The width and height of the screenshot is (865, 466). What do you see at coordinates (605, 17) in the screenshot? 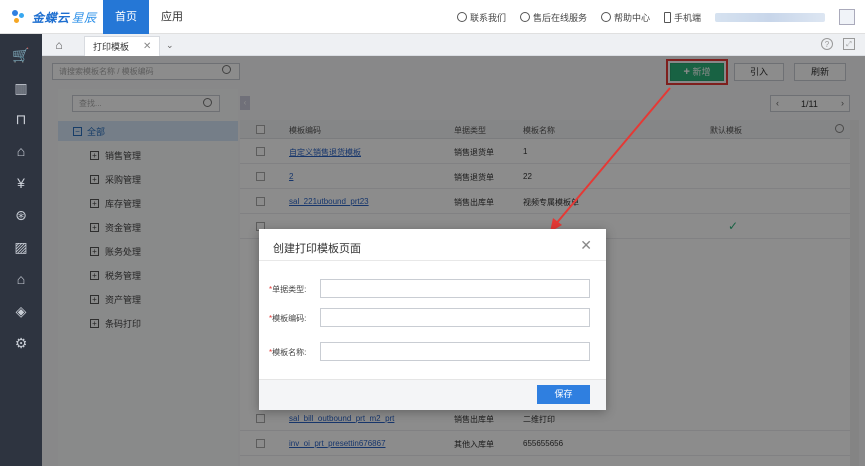
I see `help-icon` at bounding box center [605, 17].